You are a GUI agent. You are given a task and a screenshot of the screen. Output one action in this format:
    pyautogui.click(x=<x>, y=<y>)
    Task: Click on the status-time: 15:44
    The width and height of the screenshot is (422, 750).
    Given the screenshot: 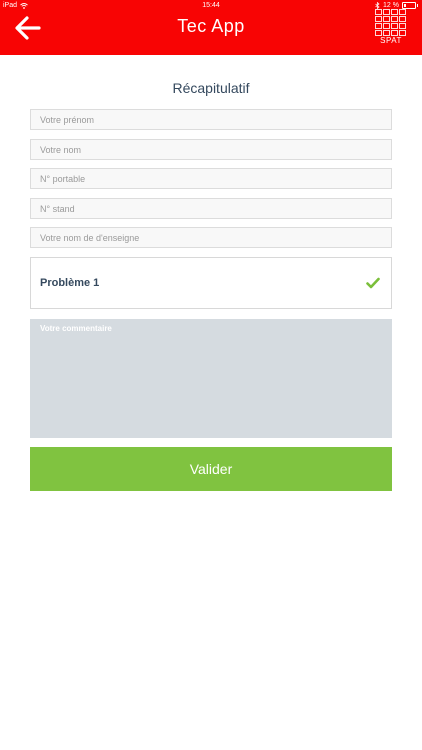 What is the action you would take?
    pyautogui.click(x=211, y=5)
    